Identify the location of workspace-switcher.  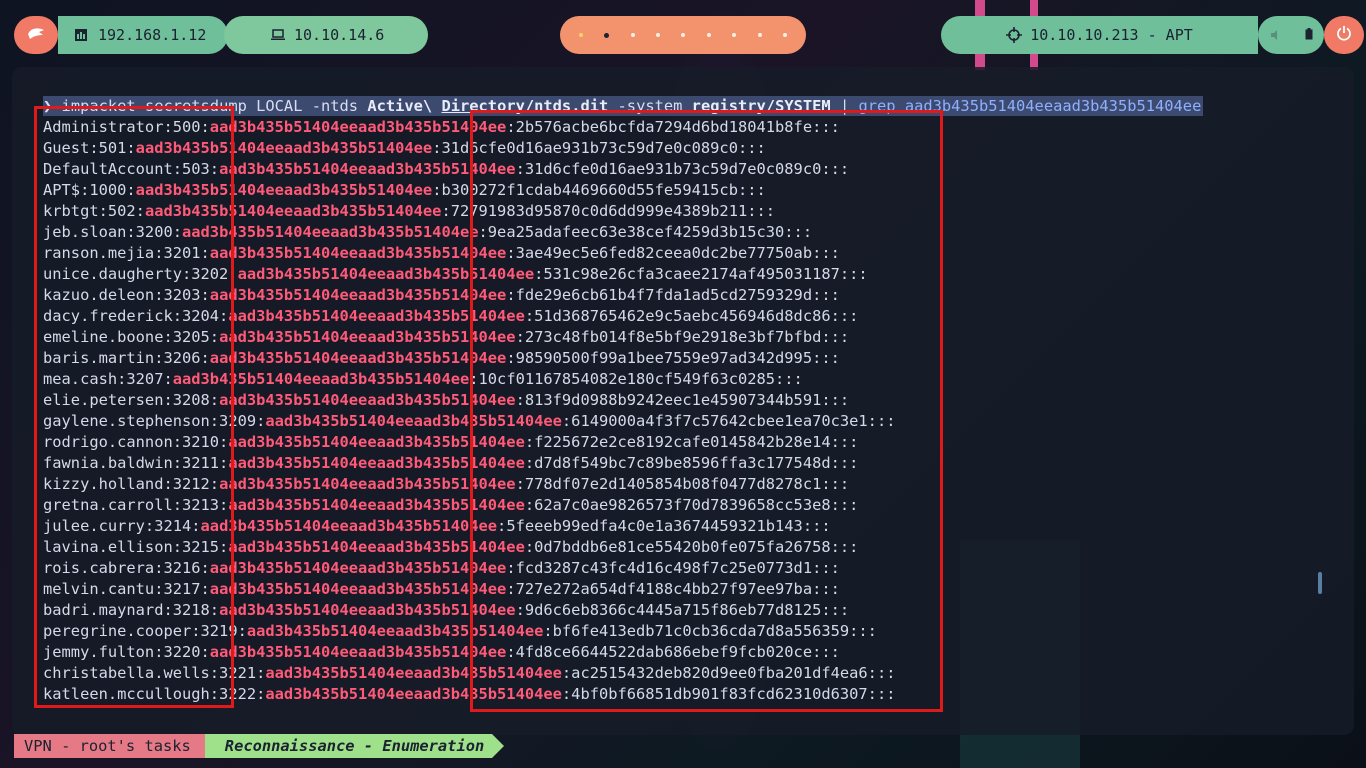
(683, 35).